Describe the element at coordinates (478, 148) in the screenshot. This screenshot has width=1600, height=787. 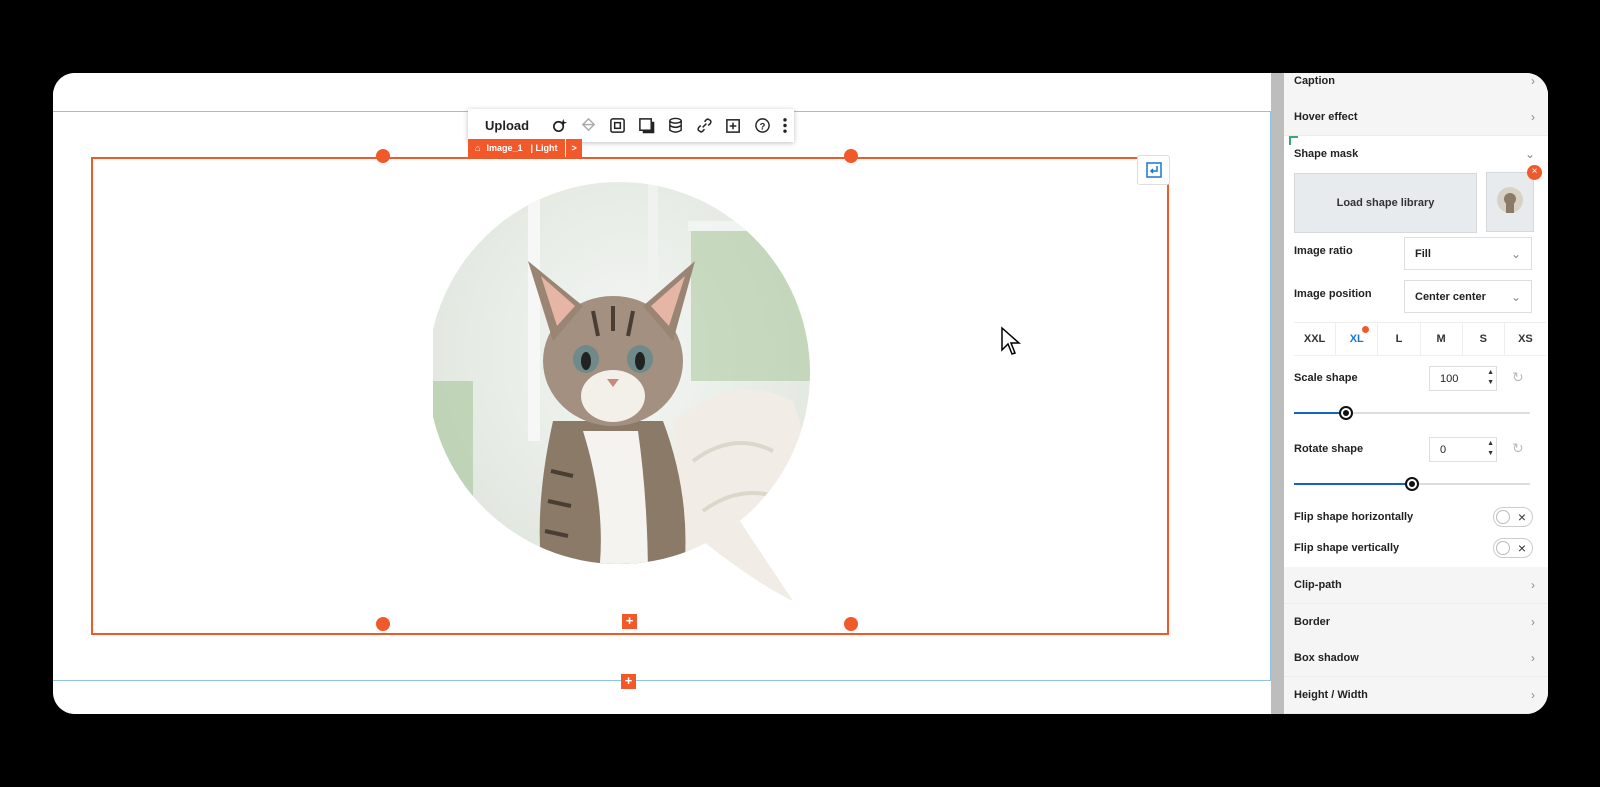
I see `lock-icon: ⌂` at that location.